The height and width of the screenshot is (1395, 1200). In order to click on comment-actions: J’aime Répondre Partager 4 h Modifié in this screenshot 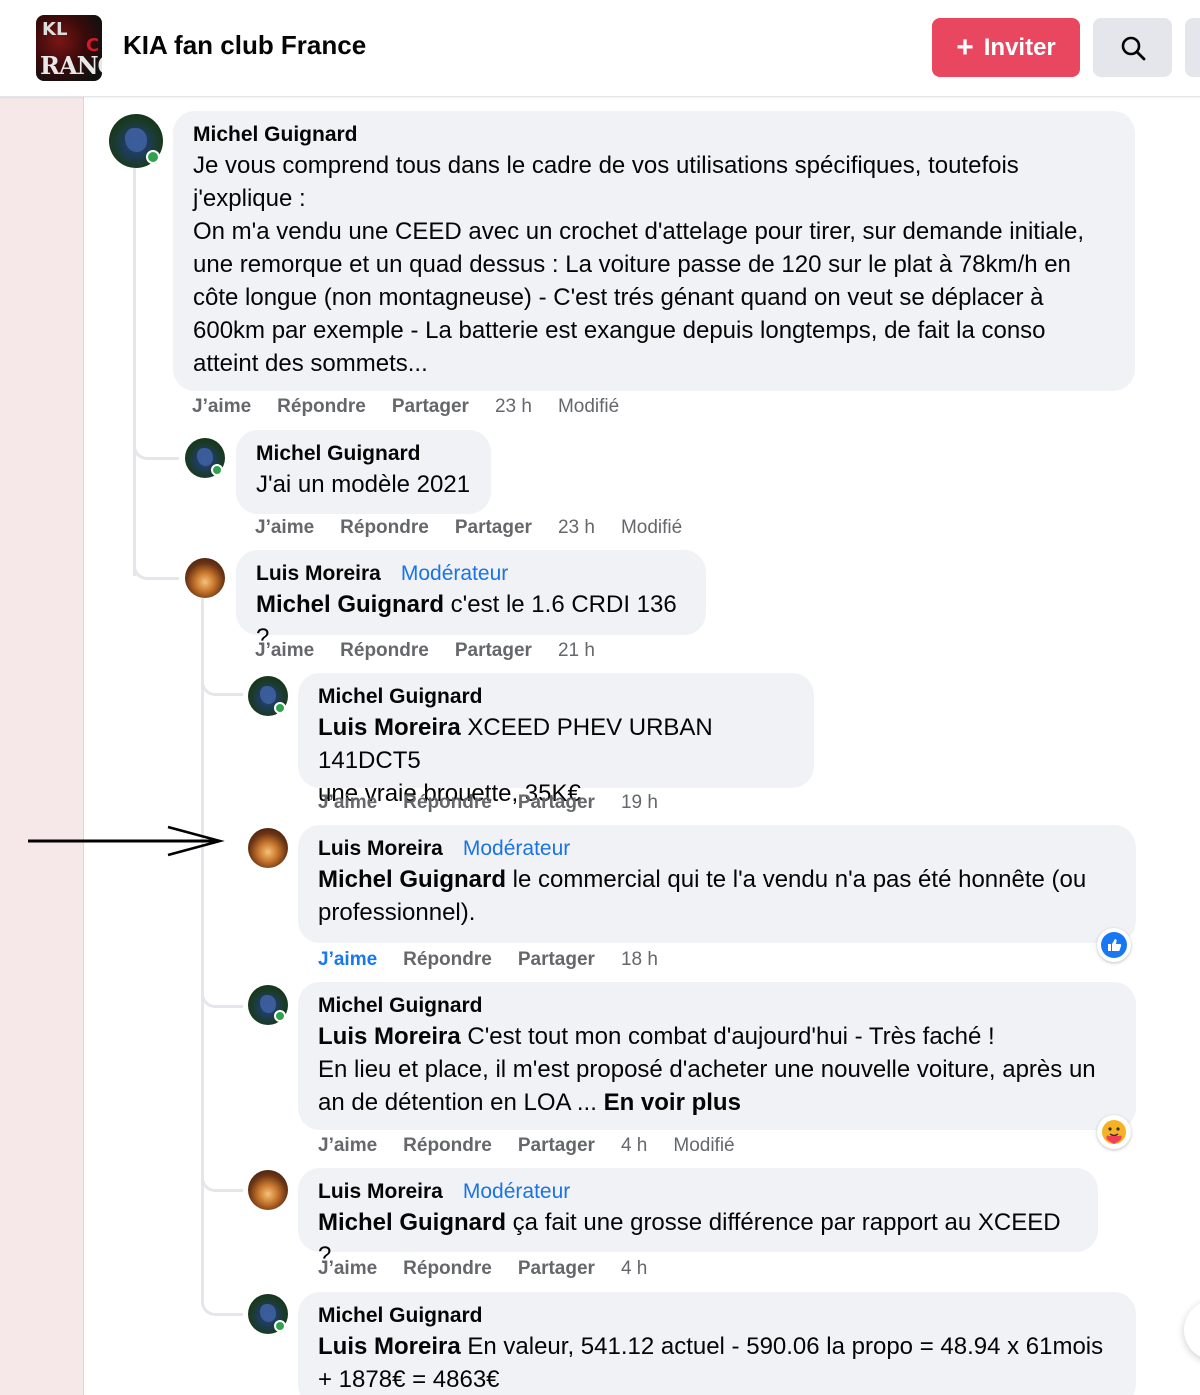, I will do `click(526, 1146)`.